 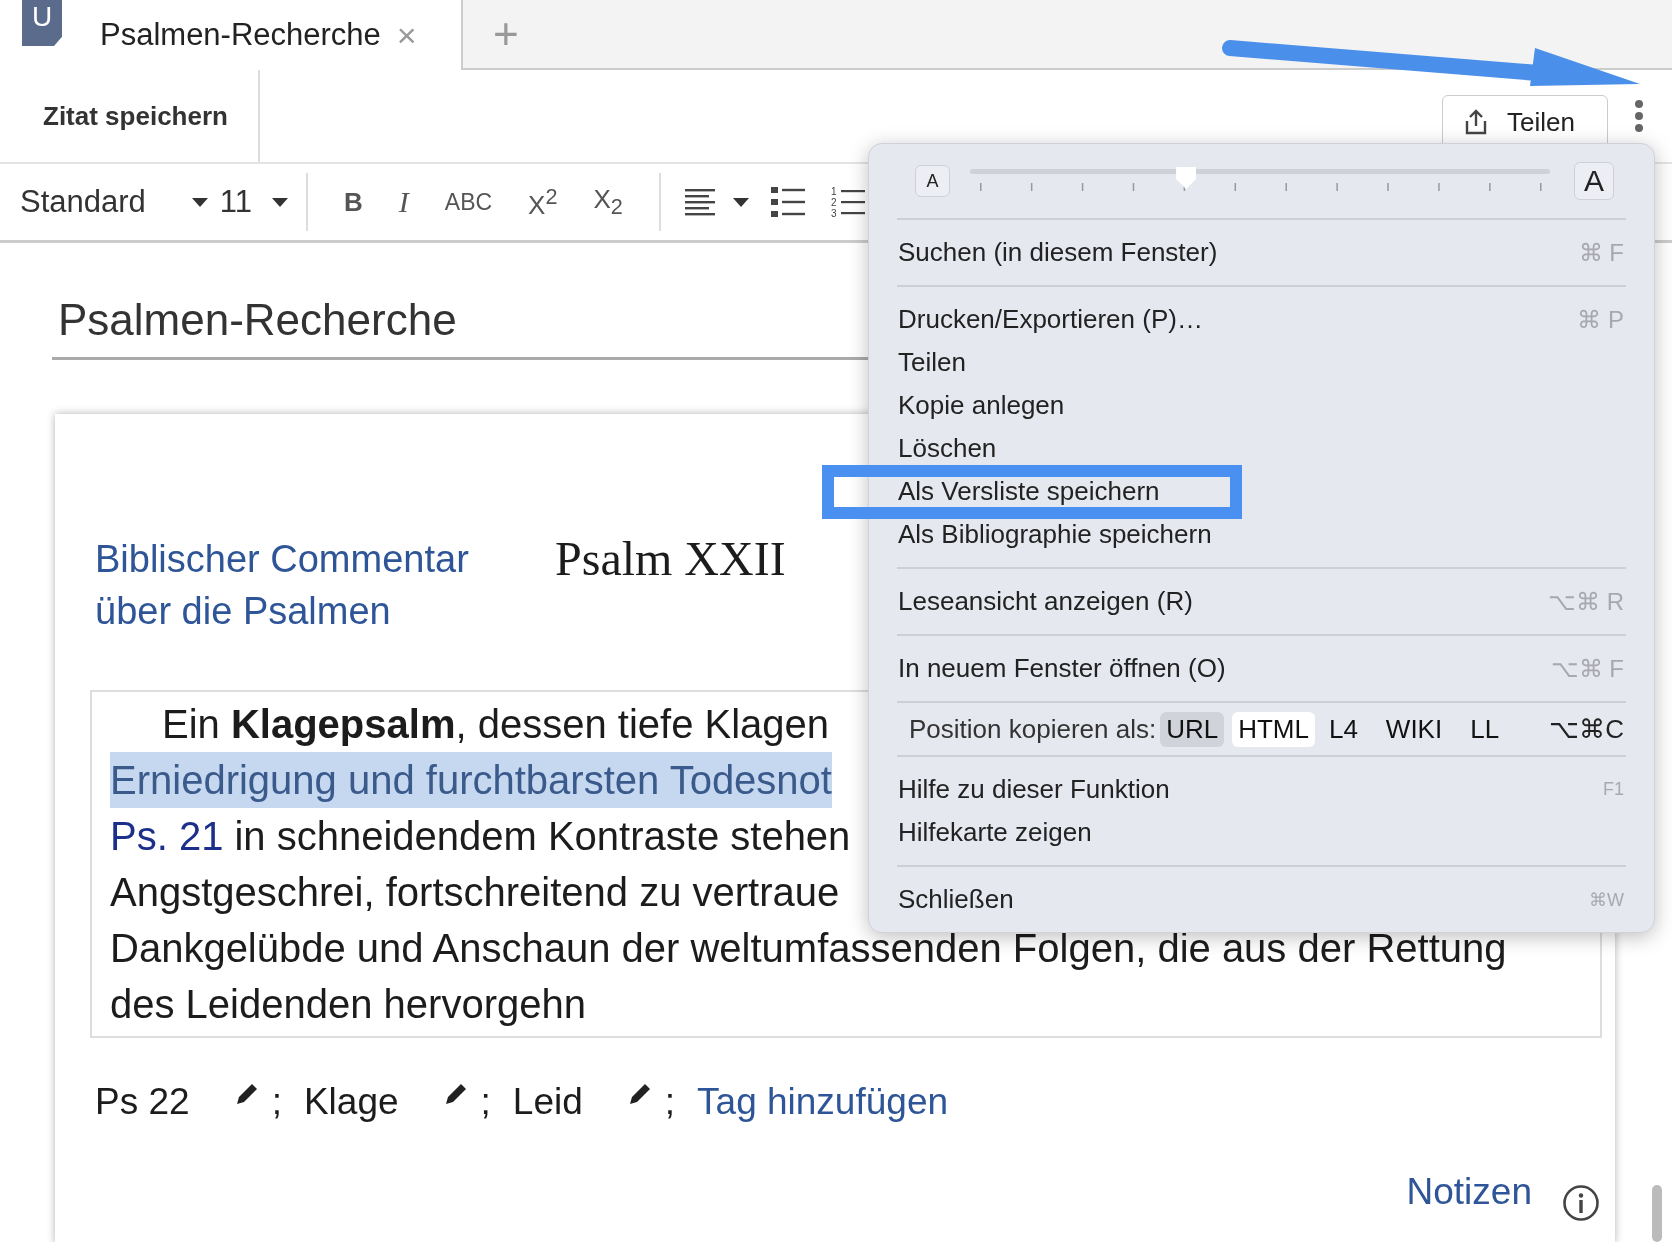 I want to click on quote-text: Angstgeschrei, fortschreitend zu vertraue, so click(x=475, y=892).